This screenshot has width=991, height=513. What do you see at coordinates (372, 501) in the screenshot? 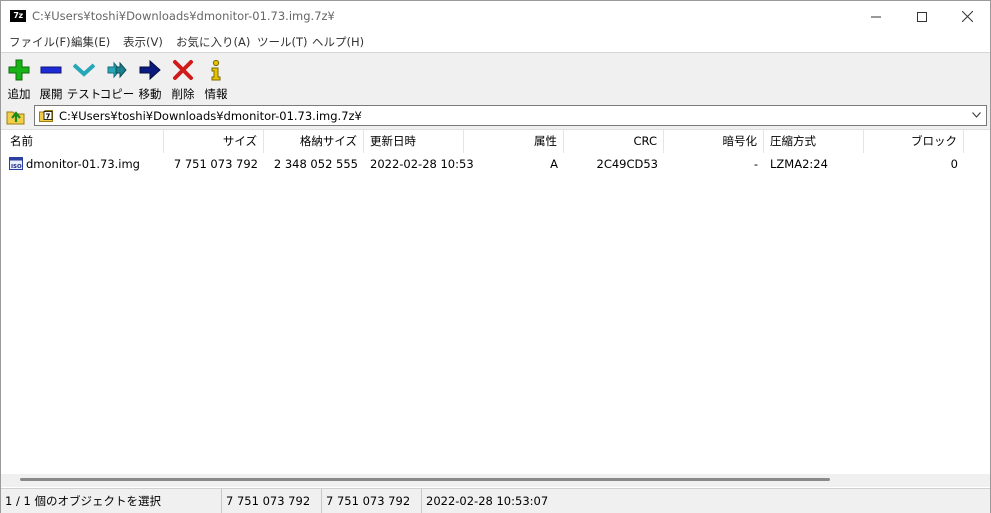
I see `status-packed-size: 7 751 073 792` at bounding box center [372, 501].